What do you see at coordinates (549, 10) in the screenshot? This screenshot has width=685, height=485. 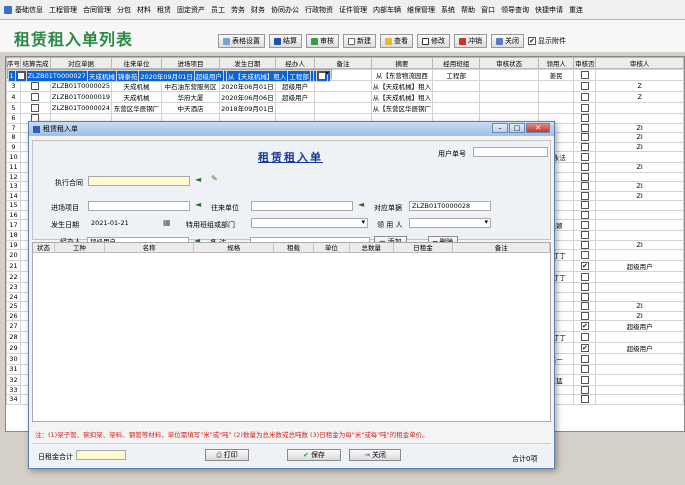 I see `menu-item: 快捷申请` at bounding box center [549, 10].